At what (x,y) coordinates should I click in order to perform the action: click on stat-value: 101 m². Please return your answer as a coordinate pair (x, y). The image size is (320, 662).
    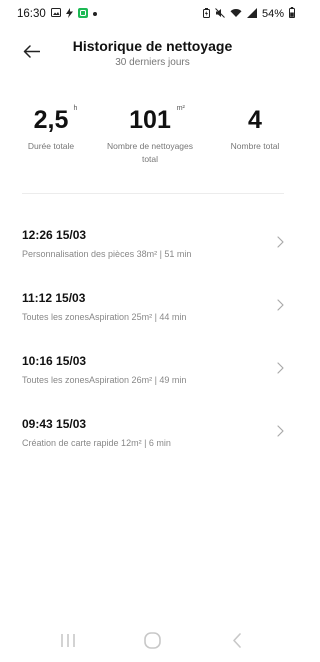
    Looking at the image, I should click on (157, 120).